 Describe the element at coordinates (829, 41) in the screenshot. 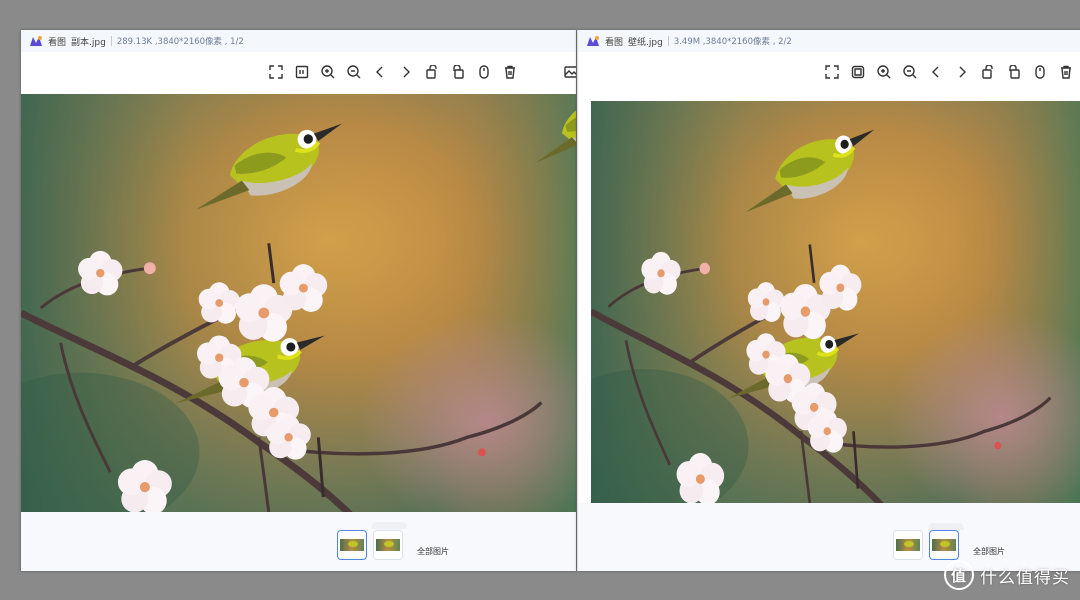

I see `title-bar: 看图 壁纸.jpg 3.49M ,3840*2160像素 , 2/2` at that location.